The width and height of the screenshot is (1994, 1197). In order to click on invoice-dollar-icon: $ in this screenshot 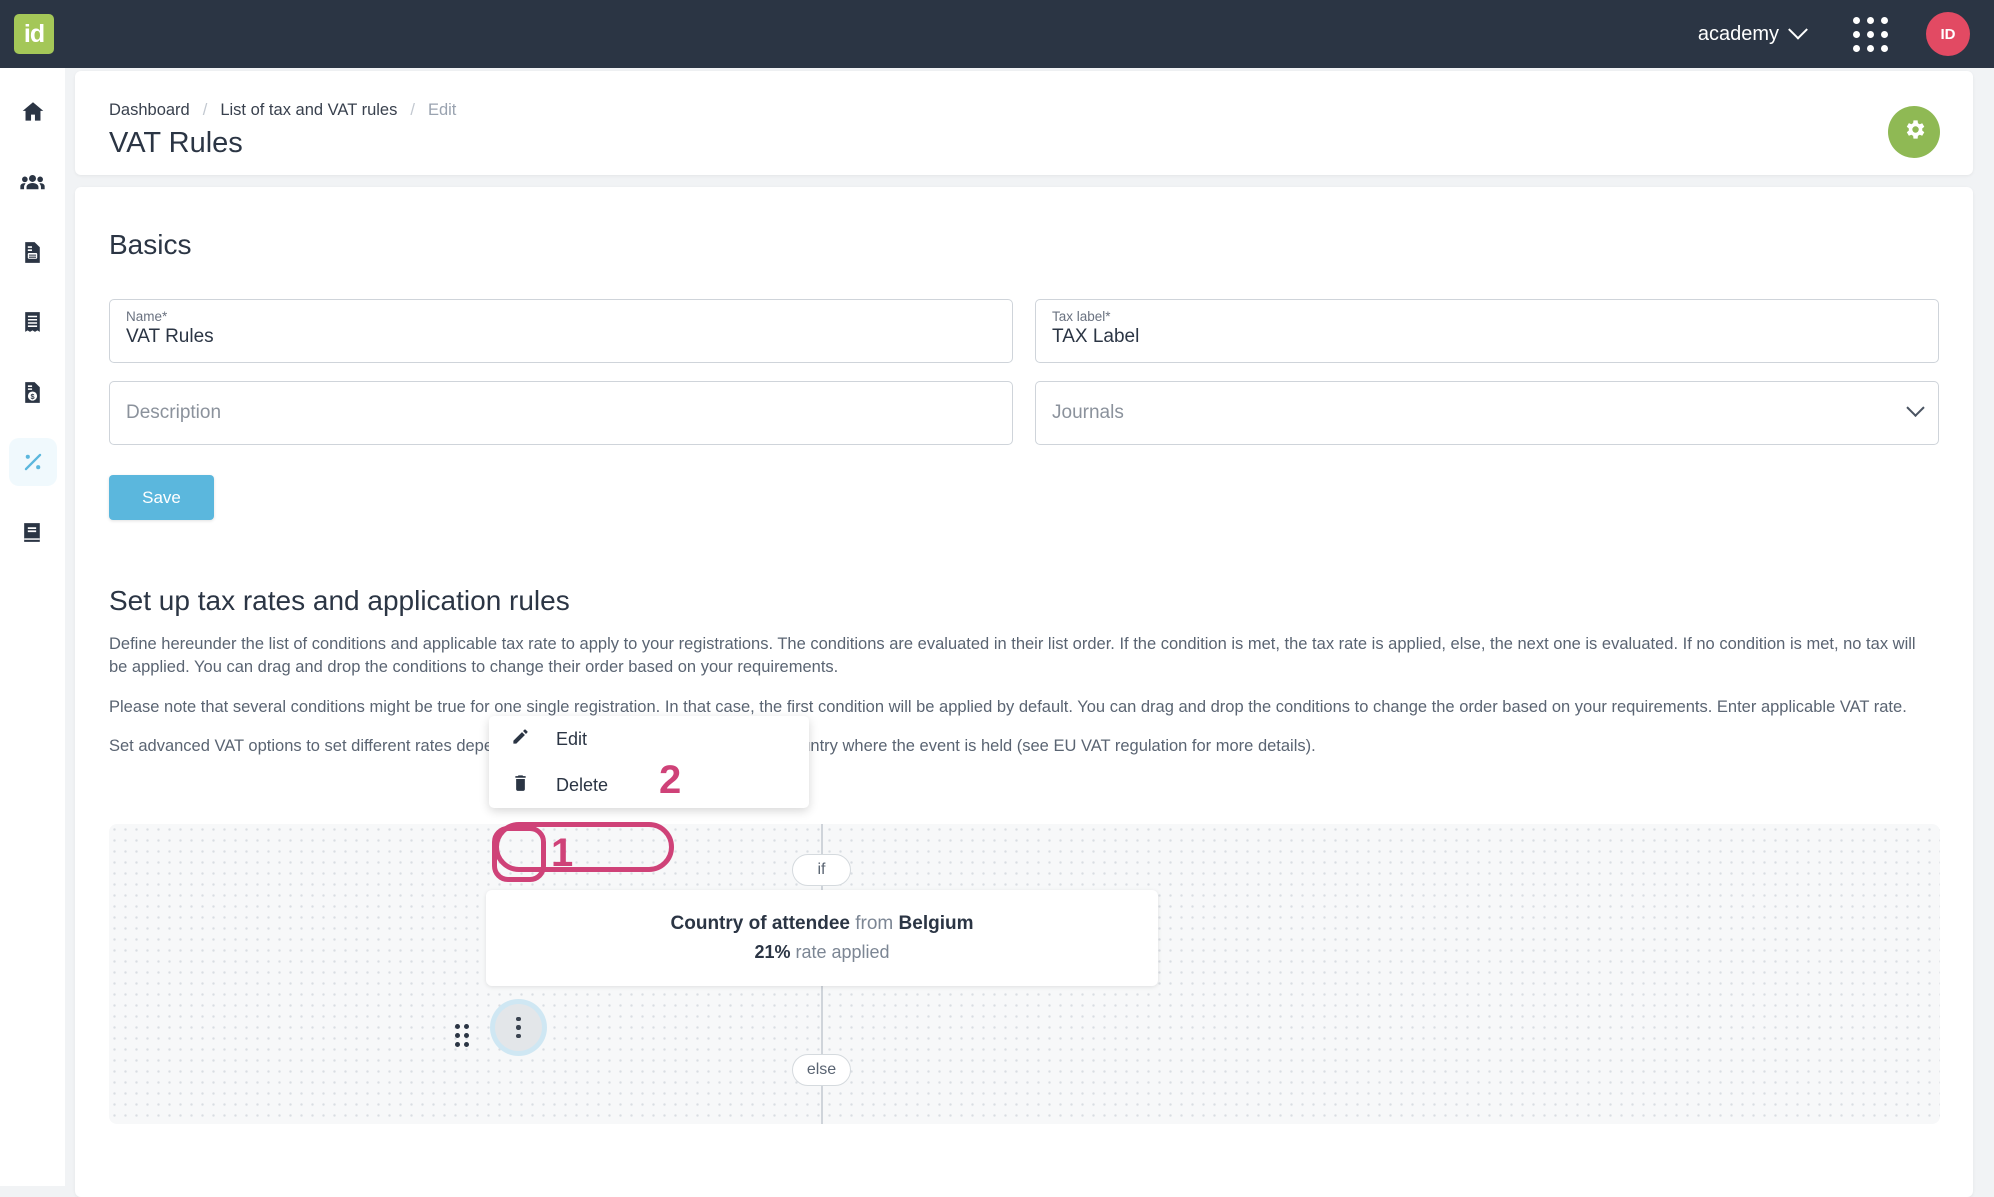, I will do `click(32, 392)`.